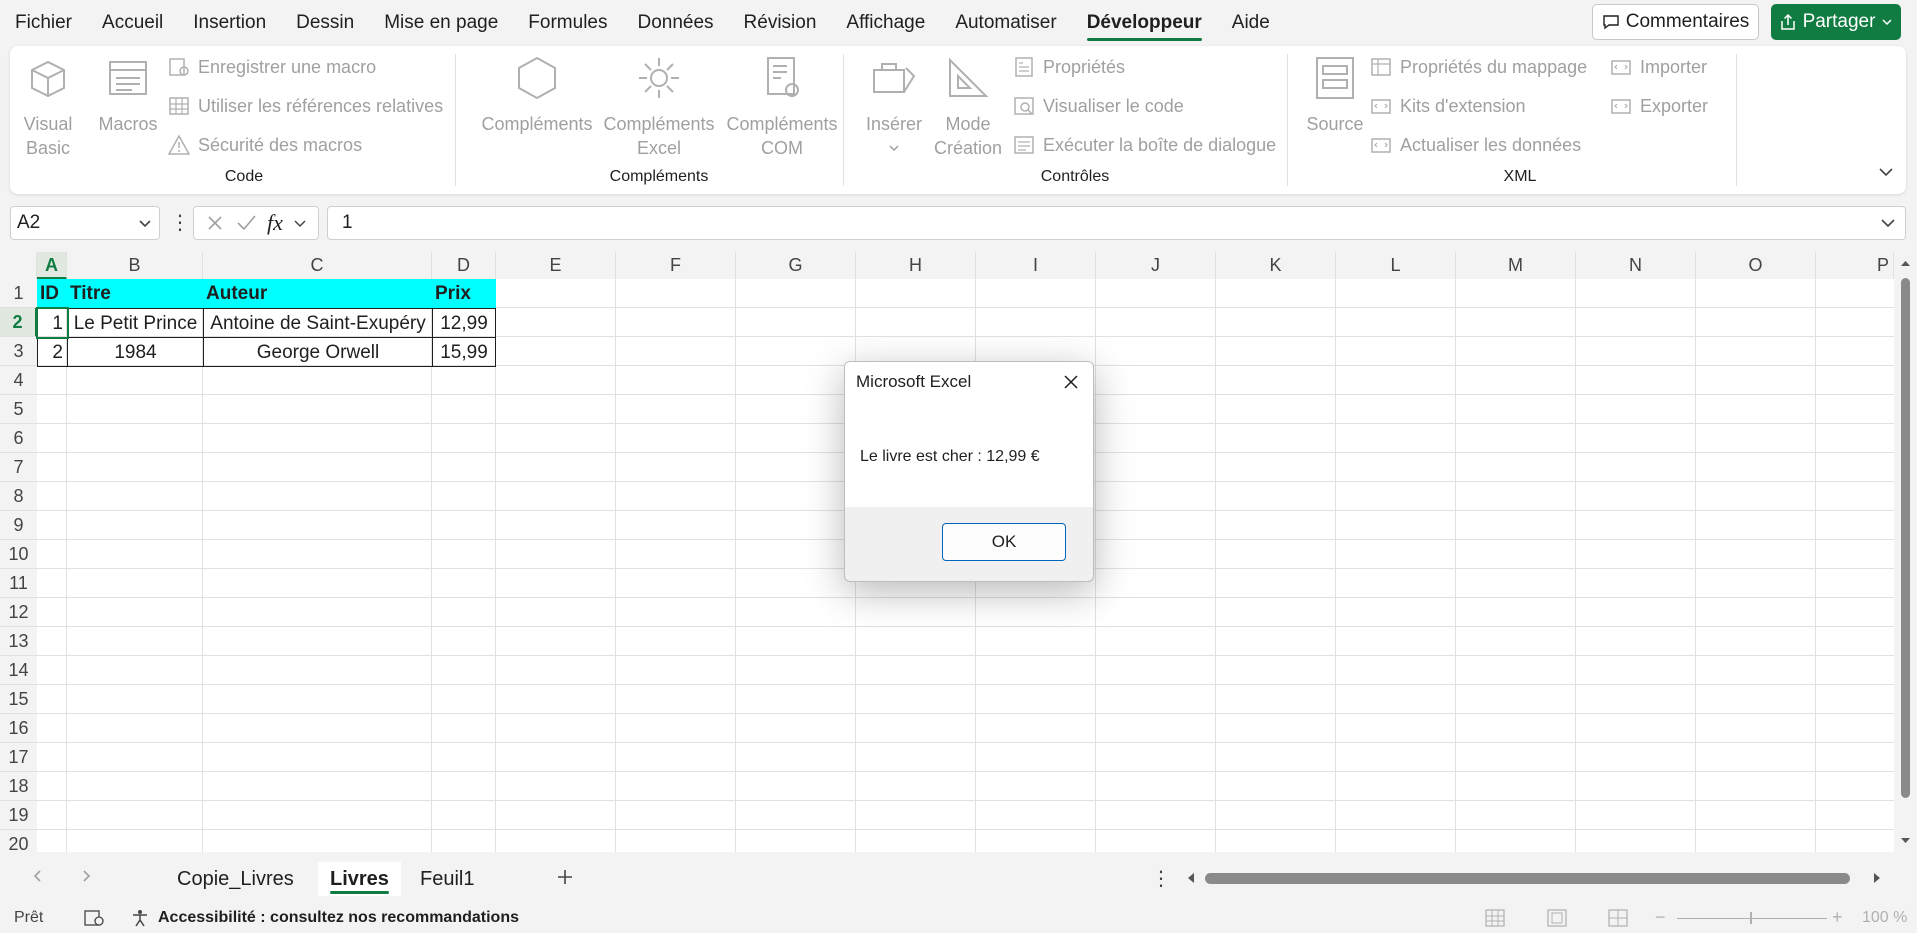  I want to click on menu-aide: Aide, so click(1251, 23).